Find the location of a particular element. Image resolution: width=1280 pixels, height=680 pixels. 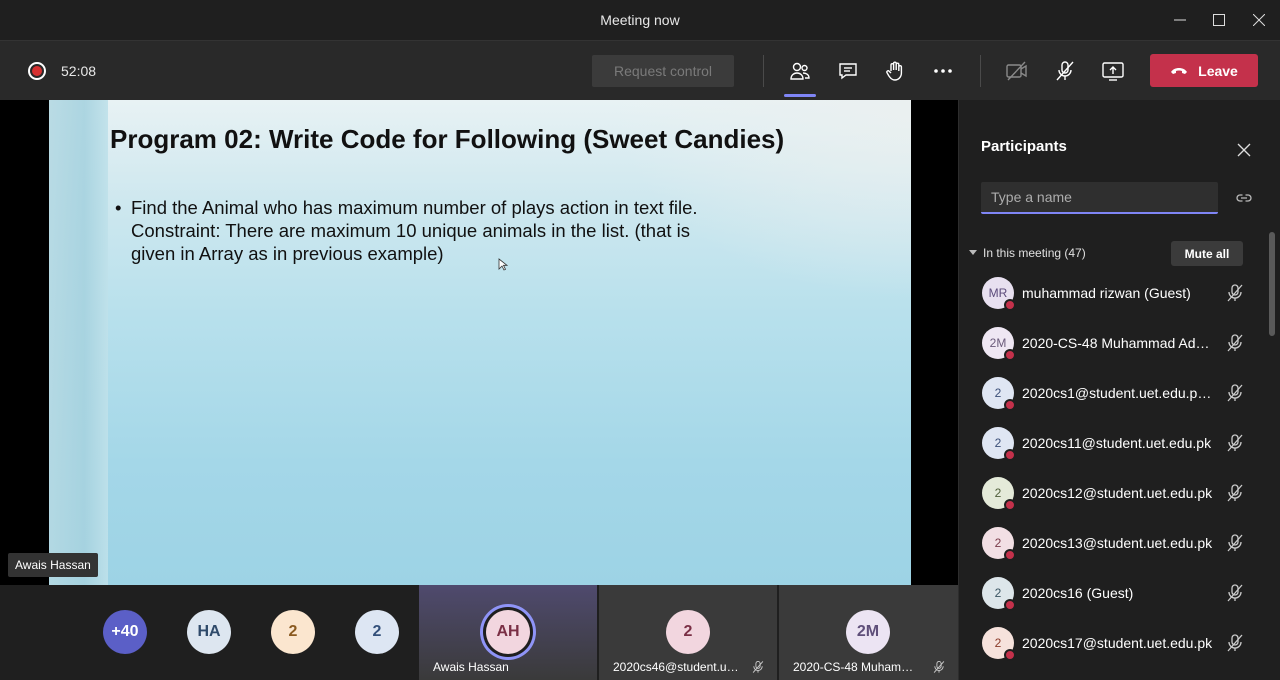

avatar-initials: MR is located at coordinates (998, 293).